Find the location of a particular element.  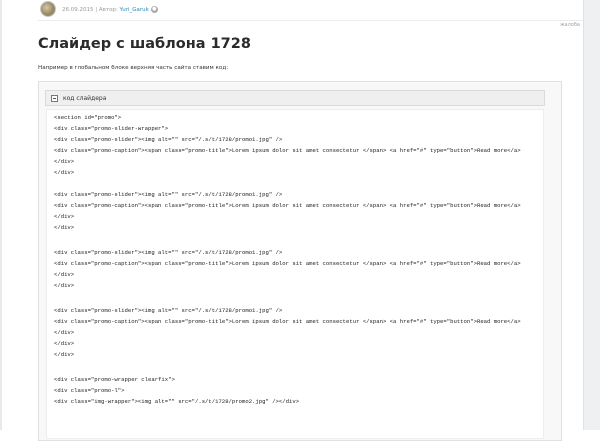

post-date: 26.09.2015 is located at coordinates (78, 9).